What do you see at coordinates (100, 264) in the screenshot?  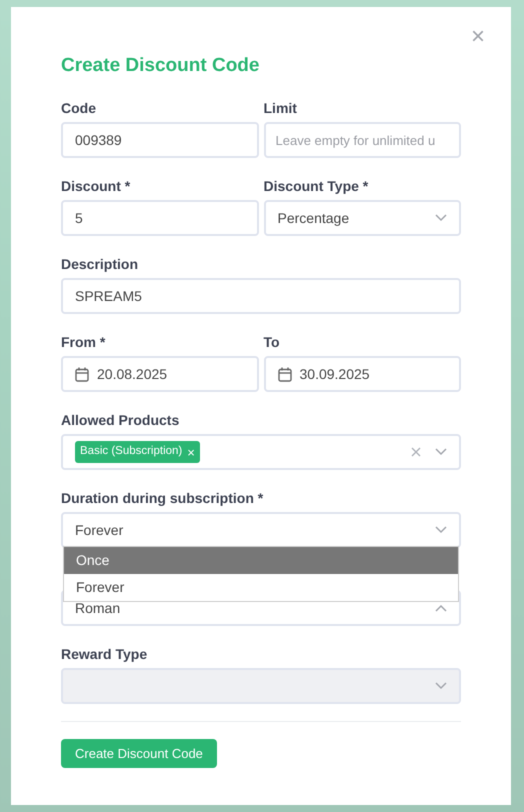 I see `field-label: Description` at bounding box center [100, 264].